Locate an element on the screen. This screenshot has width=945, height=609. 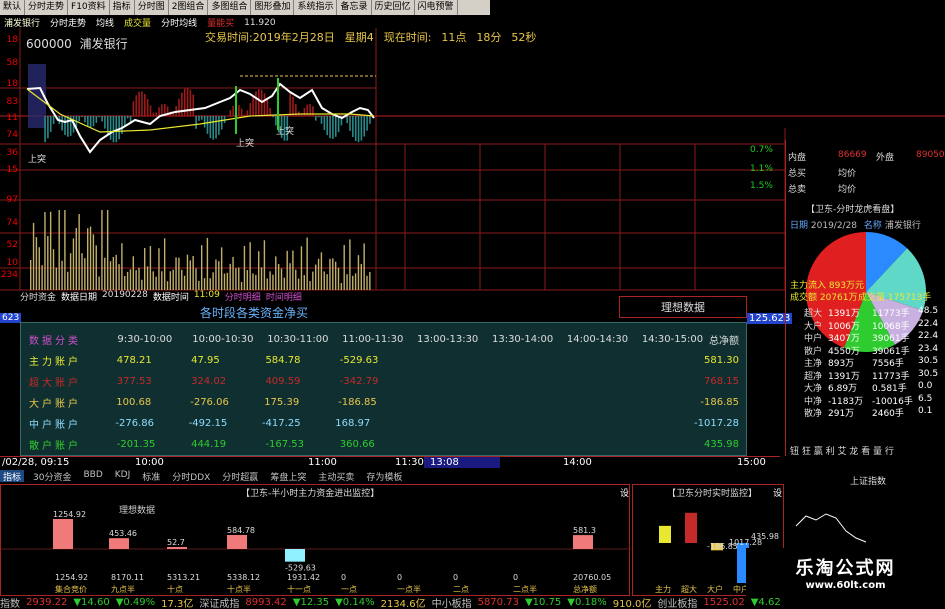
rp-list-cell: 11773手 is located at coordinates (891, 376).